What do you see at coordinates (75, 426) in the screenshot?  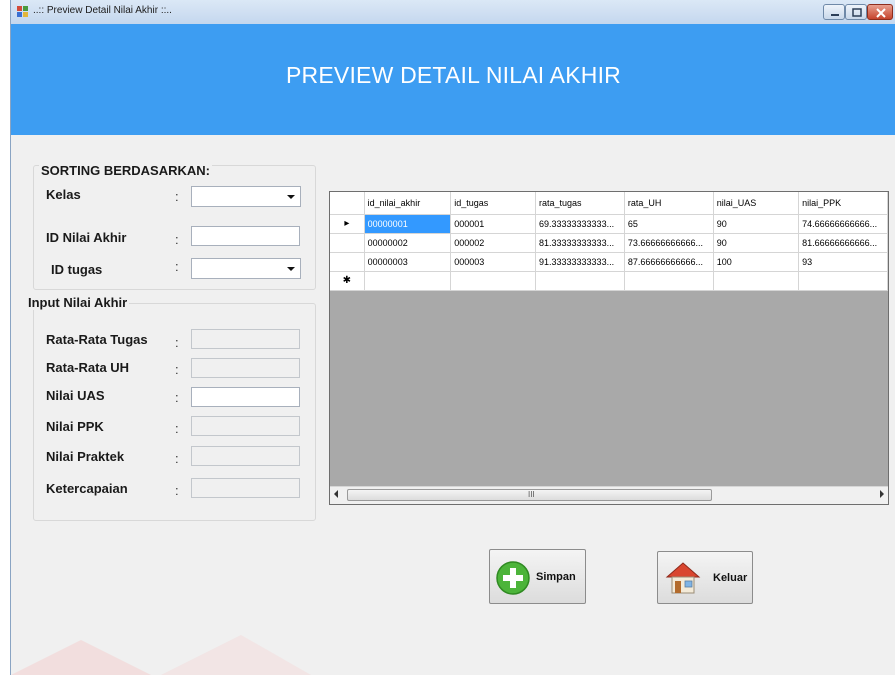 I see `nilai-ppk-label: Nilai PPK` at bounding box center [75, 426].